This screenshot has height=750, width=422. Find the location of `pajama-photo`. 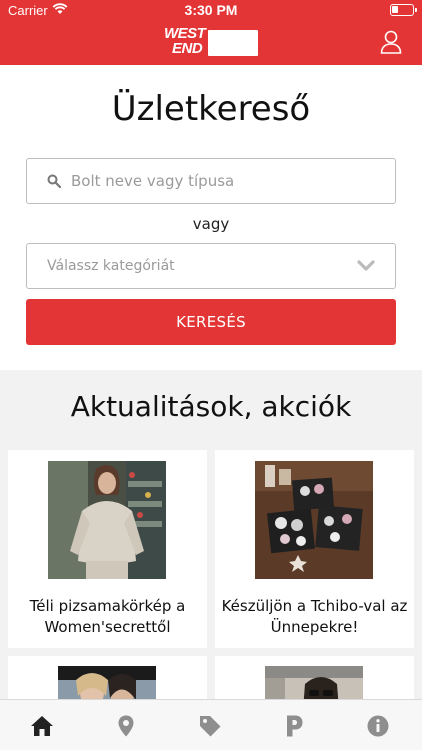

pajama-photo is located at coordinates (107, 520).